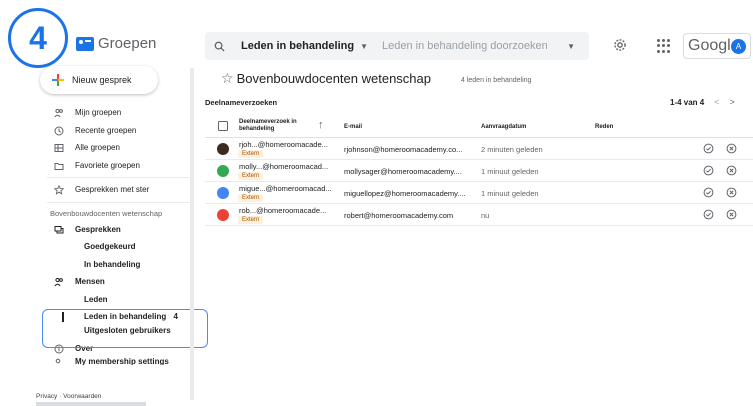 The width and height of the screenshot is (753, 406). I want to click on select-all-checkbox, so click(223, 126).